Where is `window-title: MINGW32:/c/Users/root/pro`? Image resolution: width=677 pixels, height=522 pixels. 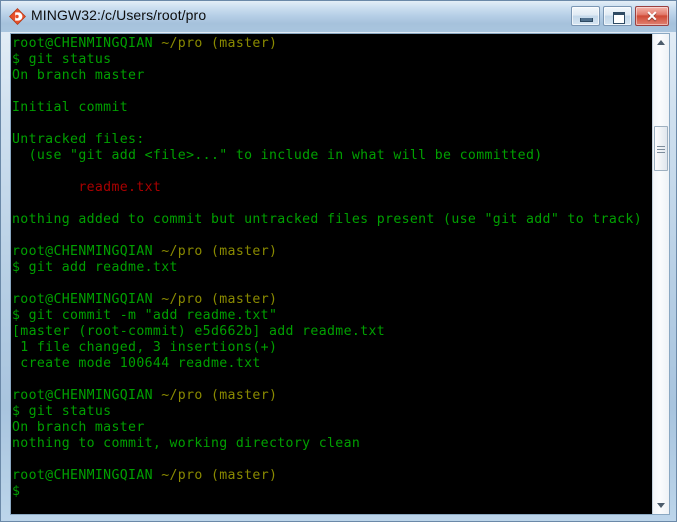
window-title: MINGW32:/c/Users/root/pro is located at coordinates (119, 15).